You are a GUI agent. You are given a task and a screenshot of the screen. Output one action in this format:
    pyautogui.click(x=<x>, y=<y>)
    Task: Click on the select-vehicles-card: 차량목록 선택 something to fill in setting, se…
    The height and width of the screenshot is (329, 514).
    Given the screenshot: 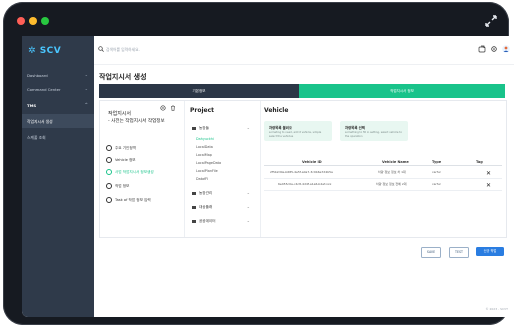 What is the action you would take?
    pyautogui.click(x=374, y=131)
    